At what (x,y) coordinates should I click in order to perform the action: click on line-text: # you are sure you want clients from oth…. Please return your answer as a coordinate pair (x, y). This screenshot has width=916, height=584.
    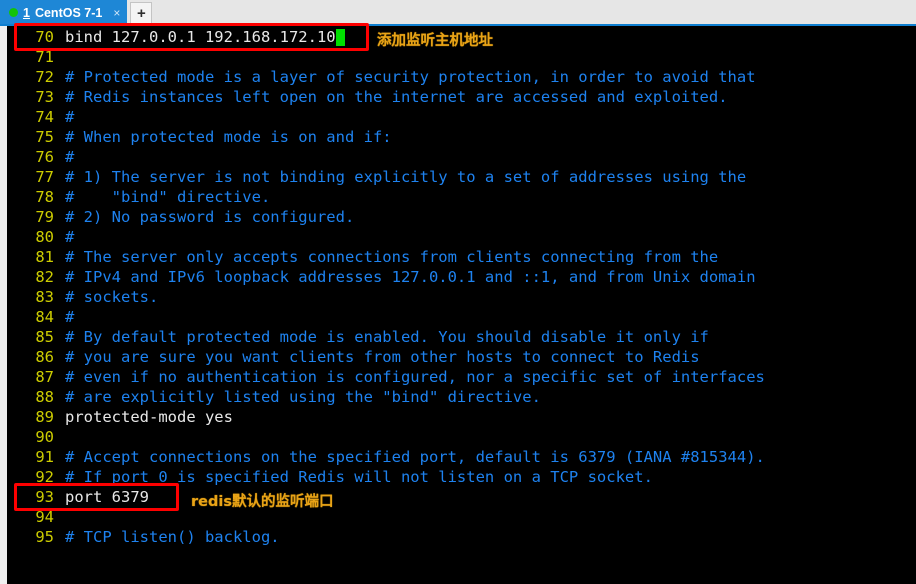
    Looking at the image, I should click on (382, 357).